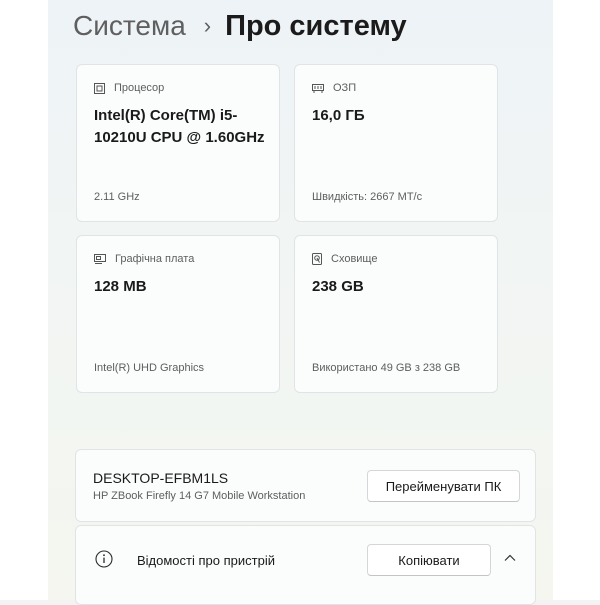 This screenshot has height=605, width=600. I want to click on memory-icon, so click(318, 88).